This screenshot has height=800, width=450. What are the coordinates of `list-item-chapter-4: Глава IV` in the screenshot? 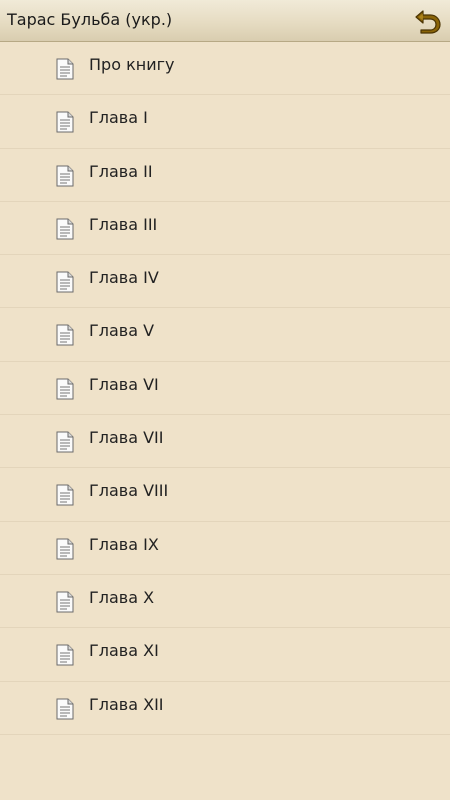 It's located at (225, 282).